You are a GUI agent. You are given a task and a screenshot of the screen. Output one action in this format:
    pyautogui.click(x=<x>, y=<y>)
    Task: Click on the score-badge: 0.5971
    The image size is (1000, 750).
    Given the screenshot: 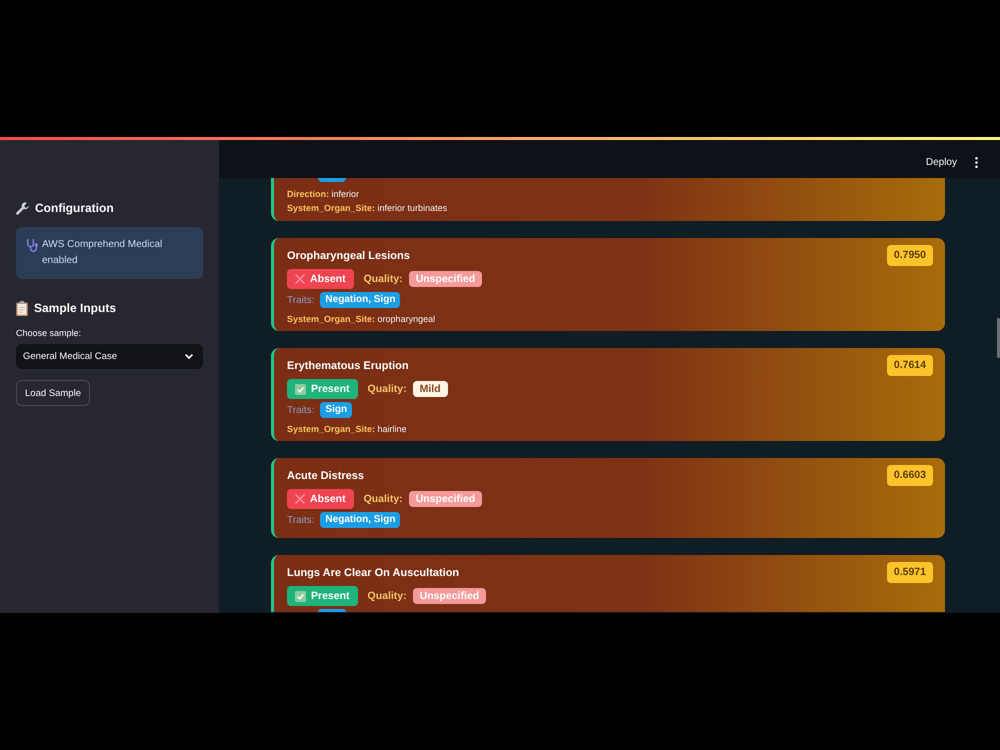 What is the action you would take?
    pyautogui.click(x=909, y=572)
    